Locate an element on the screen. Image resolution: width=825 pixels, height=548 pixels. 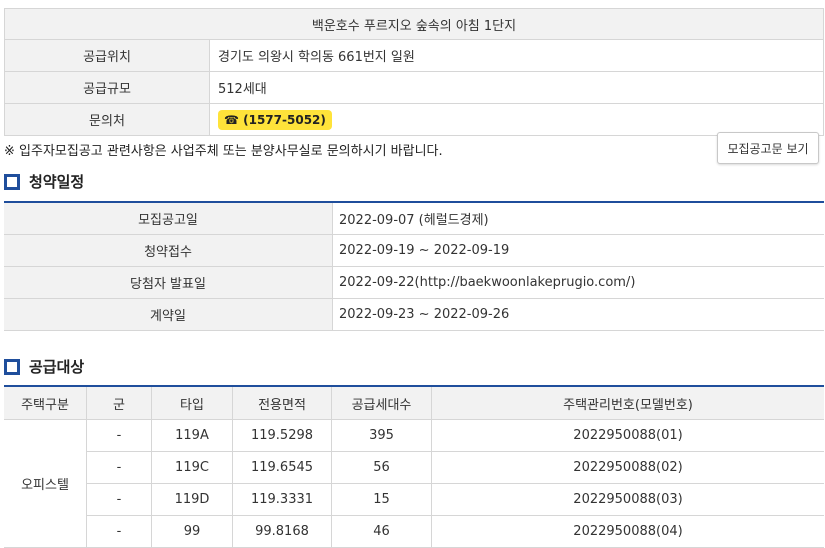
scale-label: 공급규모 is located at coordinates (107, 87).